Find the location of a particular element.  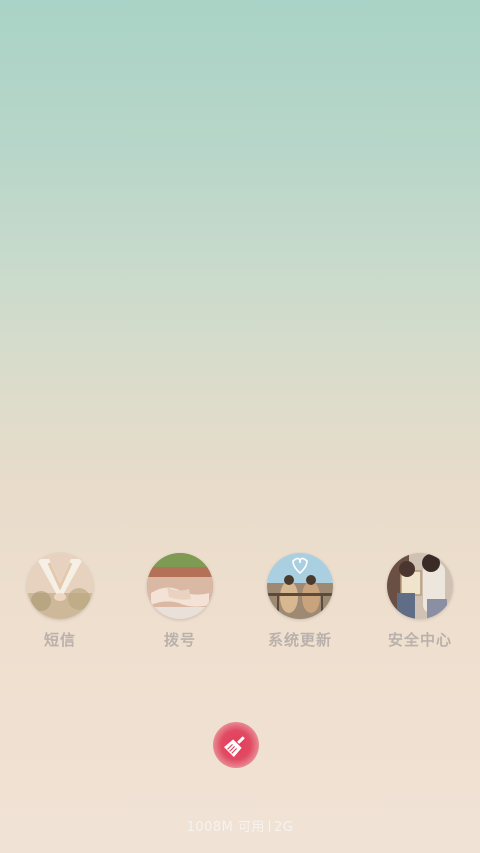

memory-total-text: 2G is located at coordinates (284, 827).